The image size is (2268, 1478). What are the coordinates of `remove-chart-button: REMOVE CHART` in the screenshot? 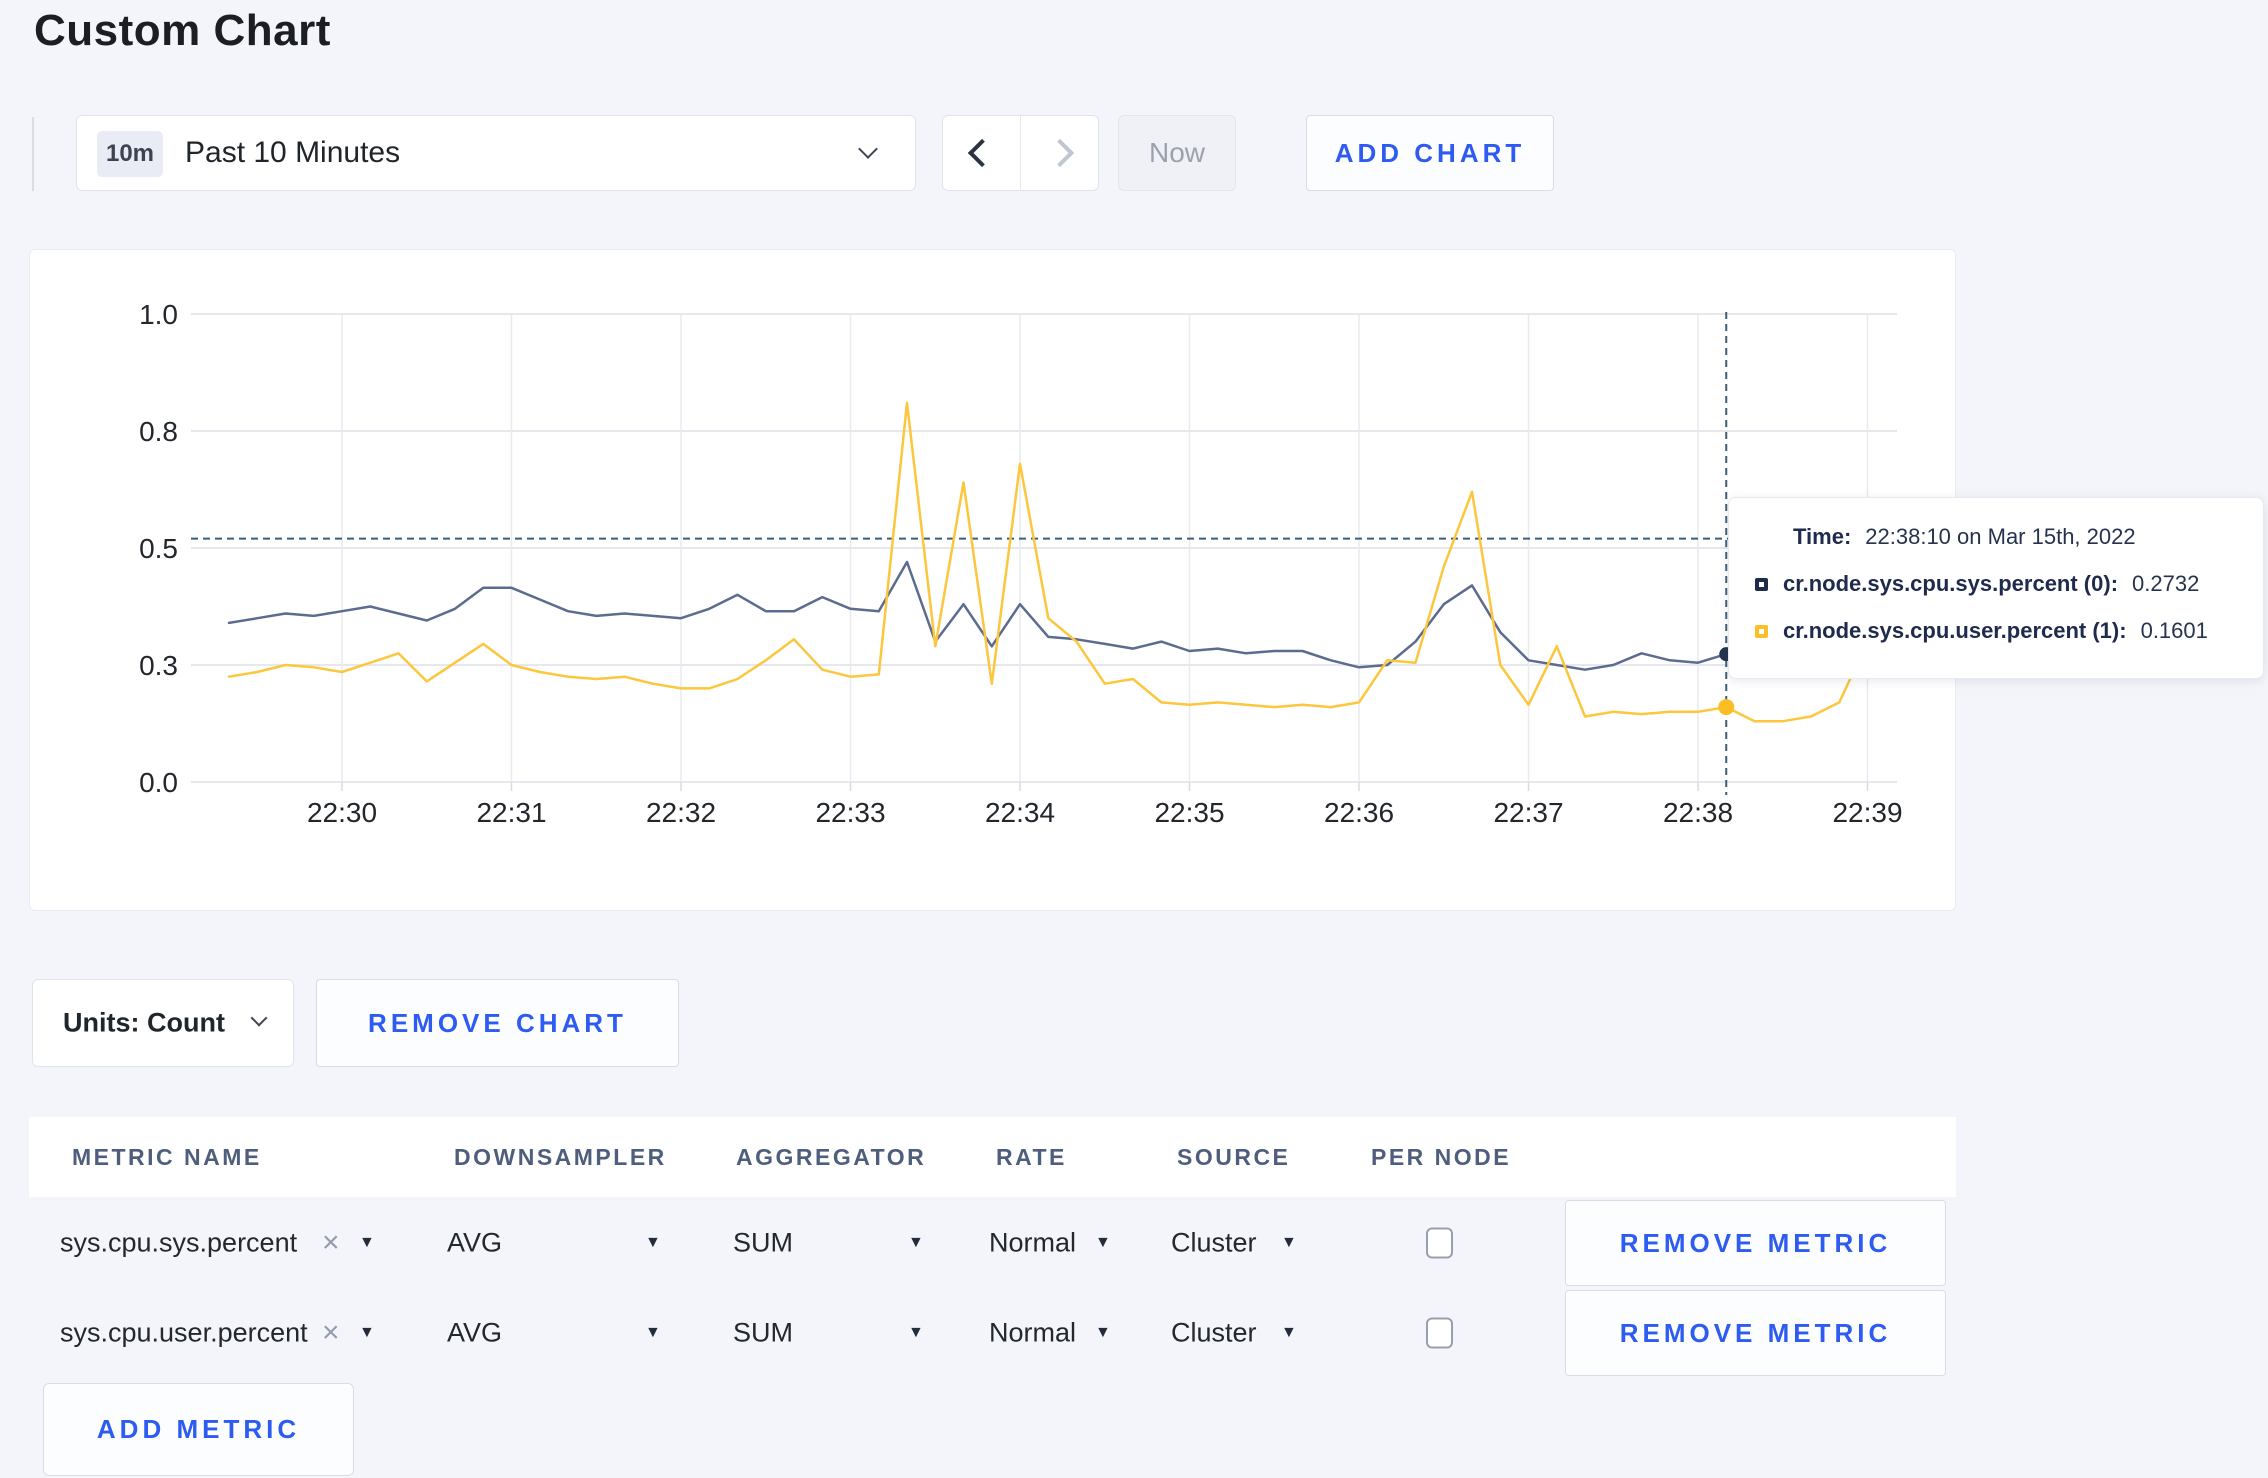 It's located at (497, 1023).